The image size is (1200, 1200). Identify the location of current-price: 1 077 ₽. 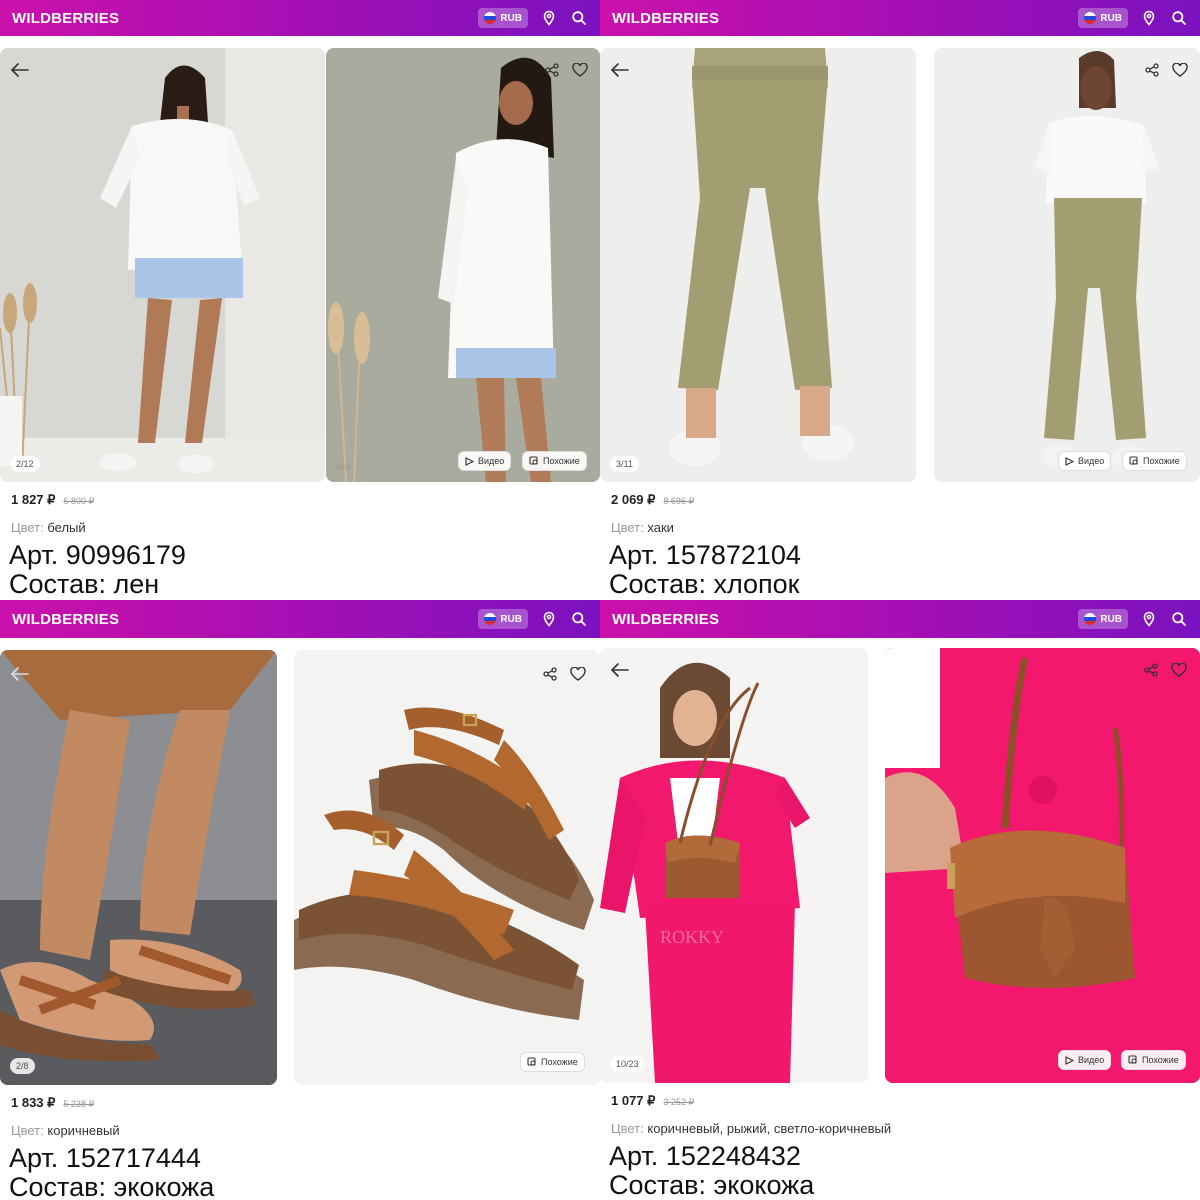
(633, 1100).